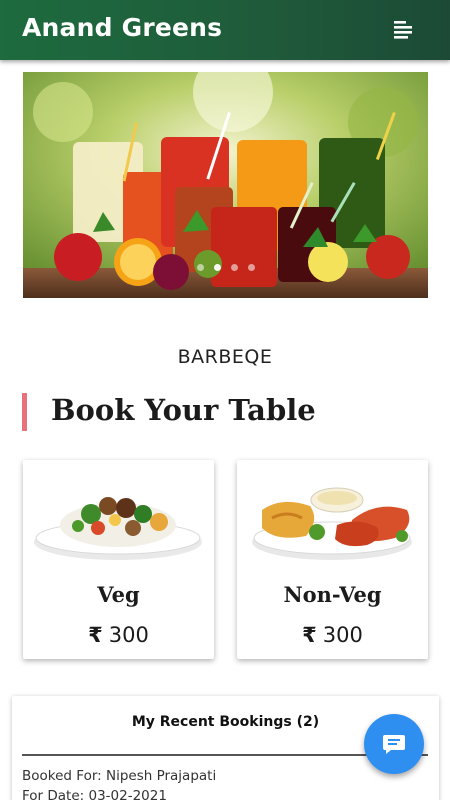 This screenshot has width=450, height=800. I want to click on veg-price: ₹300, so click(118, 635).